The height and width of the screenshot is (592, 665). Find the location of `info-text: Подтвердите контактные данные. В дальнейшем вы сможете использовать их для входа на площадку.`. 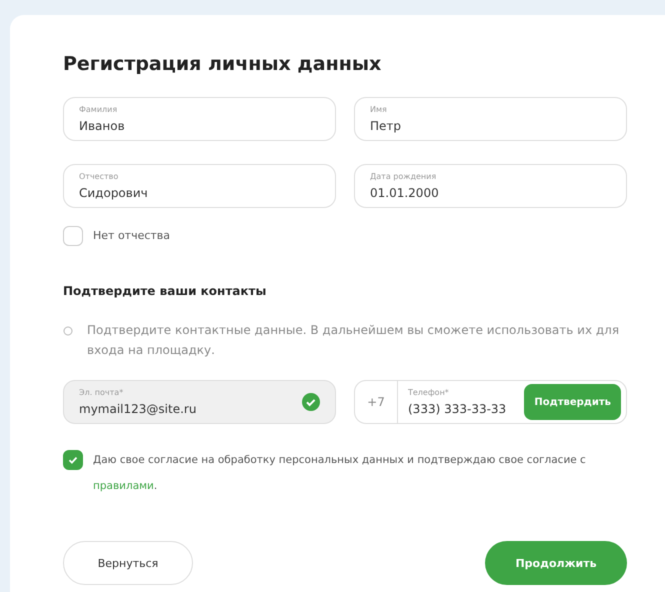

info-text: Подтвердите контактные данные. В дальнейшем вы сможете использовать их для входа на площадку. is located at coordinates (353, 340).